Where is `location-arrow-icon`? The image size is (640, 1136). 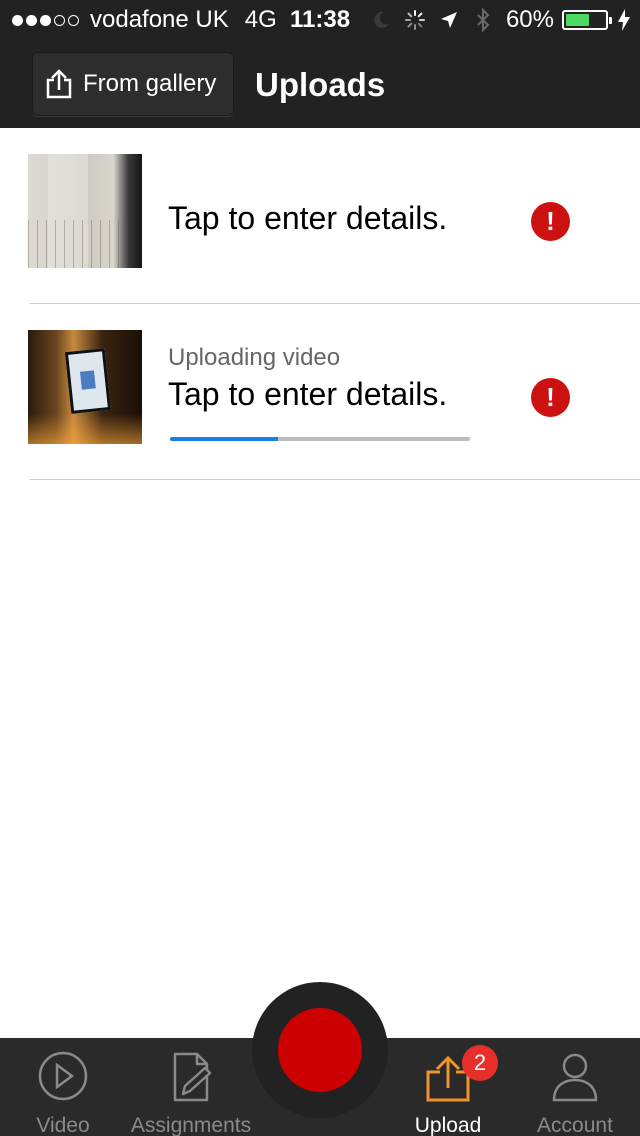
location-arrow-icon is located at coordinates (449, 20).